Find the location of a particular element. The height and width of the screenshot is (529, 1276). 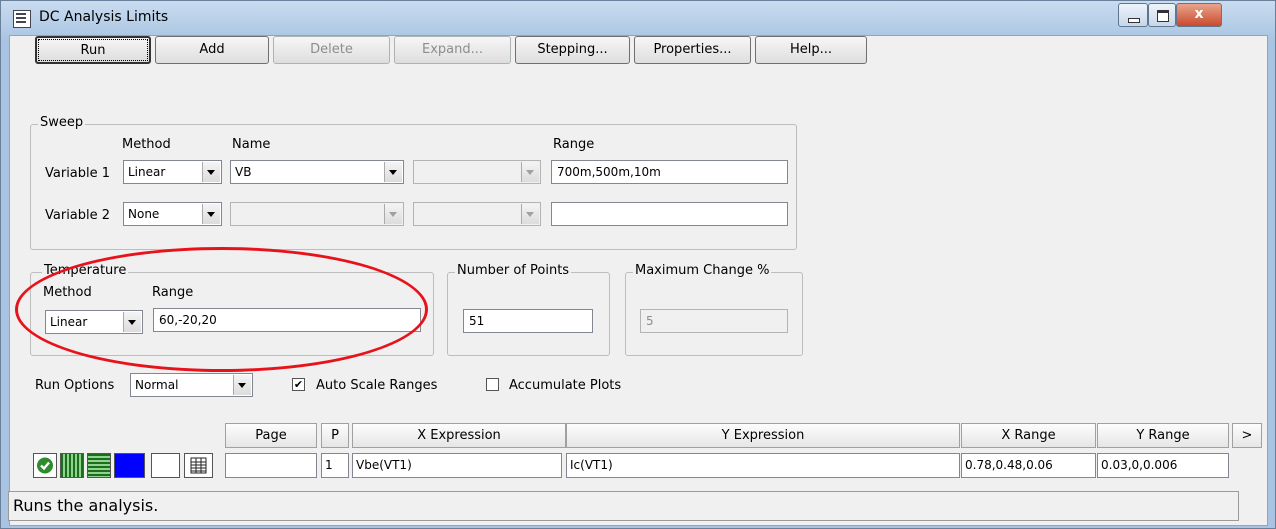

header-y-expression: Y Expression is located at coordinates (763, 435).